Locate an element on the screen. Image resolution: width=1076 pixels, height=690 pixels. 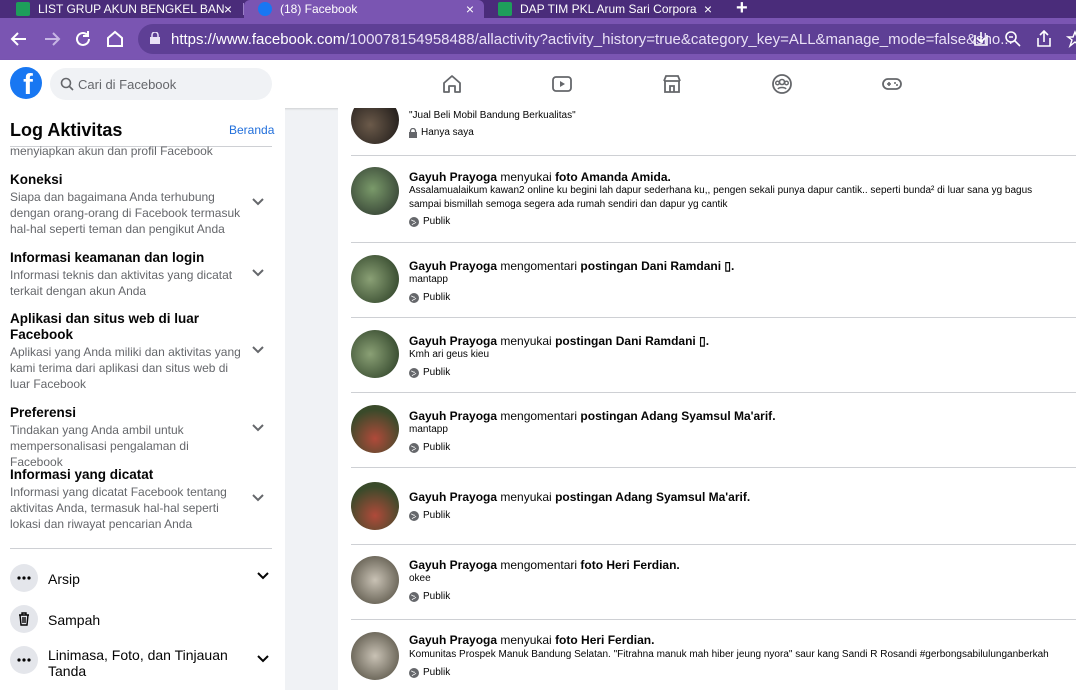
search-box is located at coordinates (161, 84).